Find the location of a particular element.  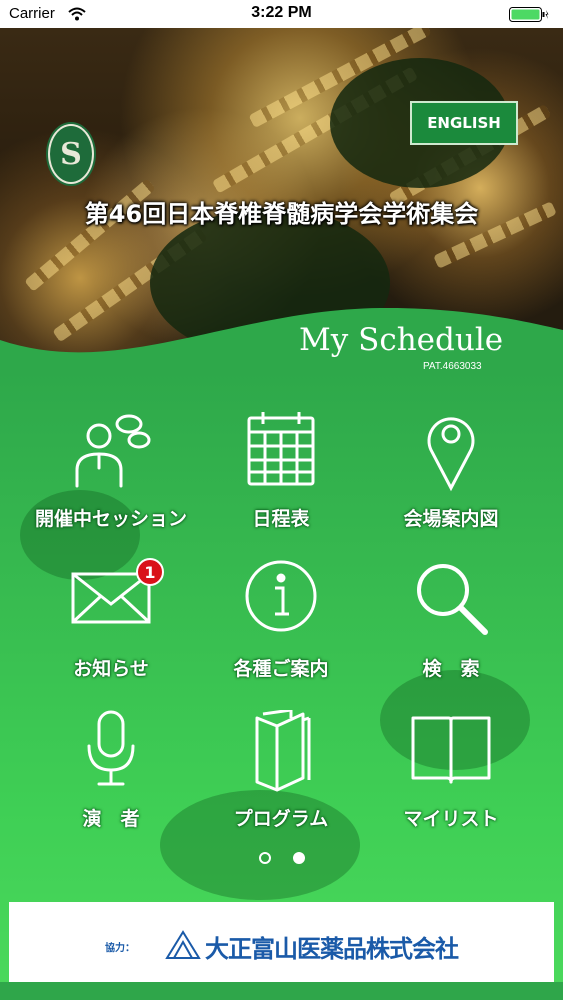

menu-item-speakers: 演 者 is located at coordinates (111, 775).